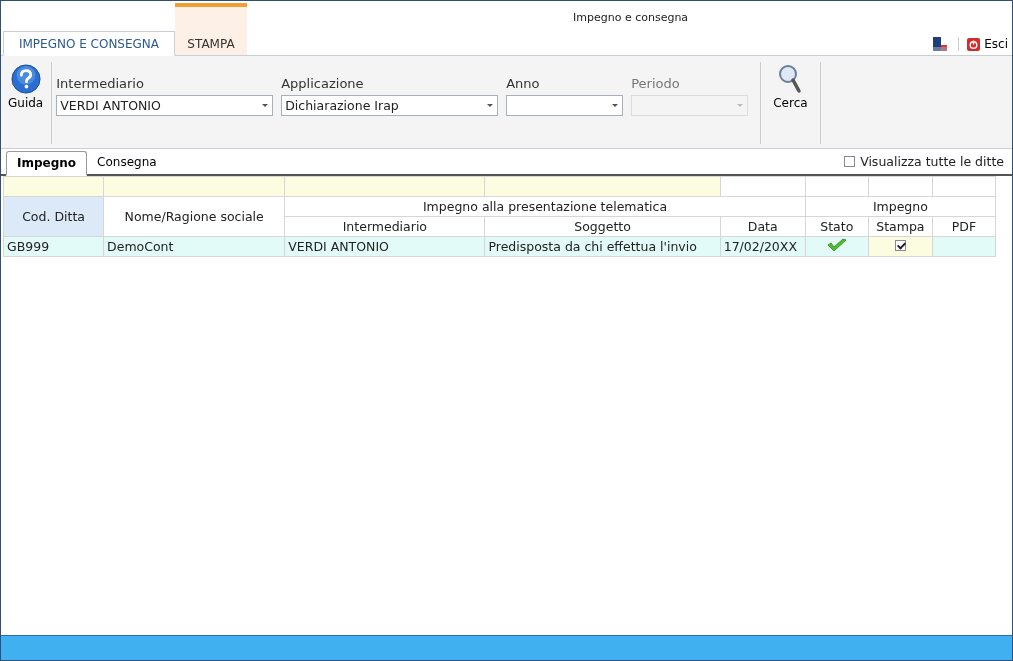 This screenshot has height=661, width=1013. I want to click on help-button: Guida, so click(26, 87).